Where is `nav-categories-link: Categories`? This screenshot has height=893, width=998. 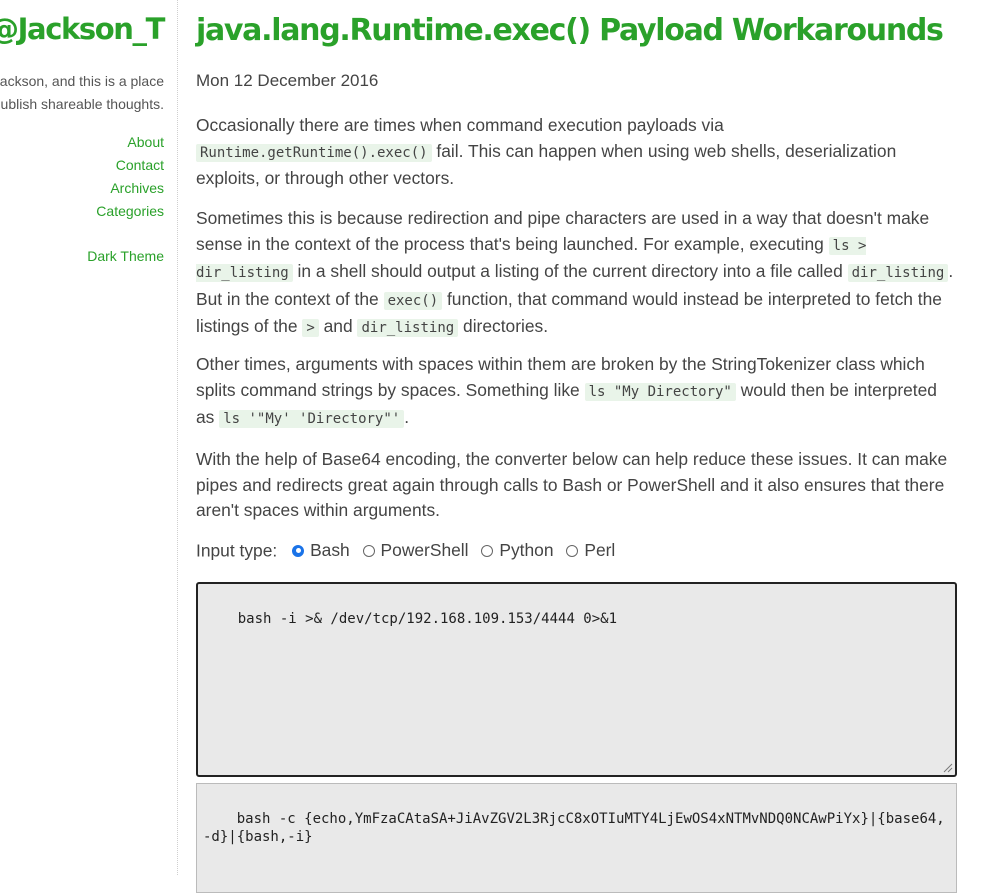
nav-categories-link: Categories is located at coordinates (130, 211).